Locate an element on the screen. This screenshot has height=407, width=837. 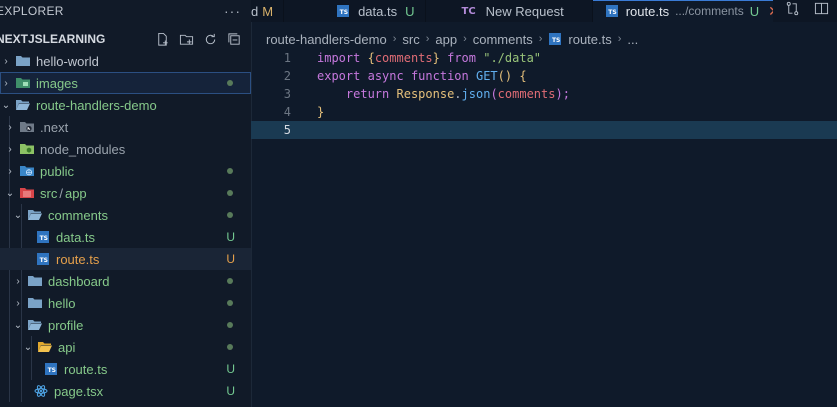
tree-item-label-2: app is located at coordinates (75, 193).